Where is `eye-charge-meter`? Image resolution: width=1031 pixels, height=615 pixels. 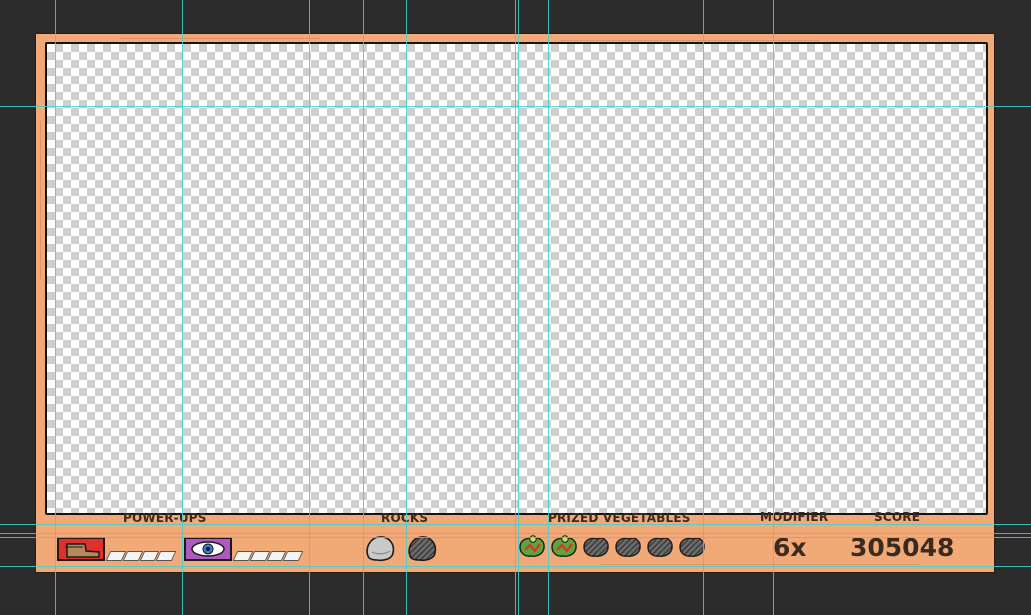
eye-charge-meter is located at coordinates (268, 556).